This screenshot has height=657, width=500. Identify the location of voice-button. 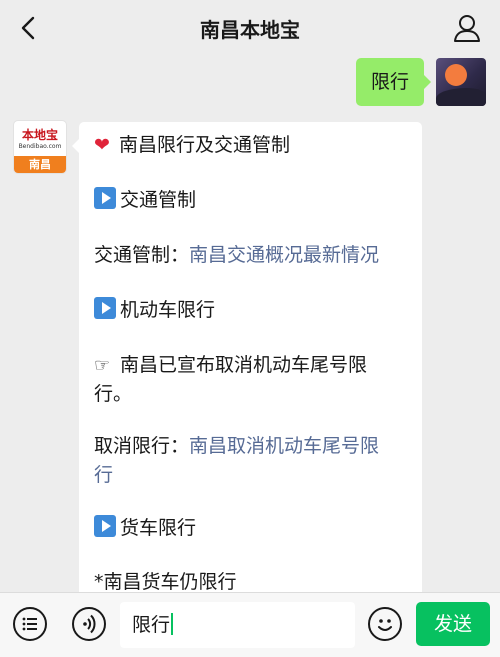
(89, 624).